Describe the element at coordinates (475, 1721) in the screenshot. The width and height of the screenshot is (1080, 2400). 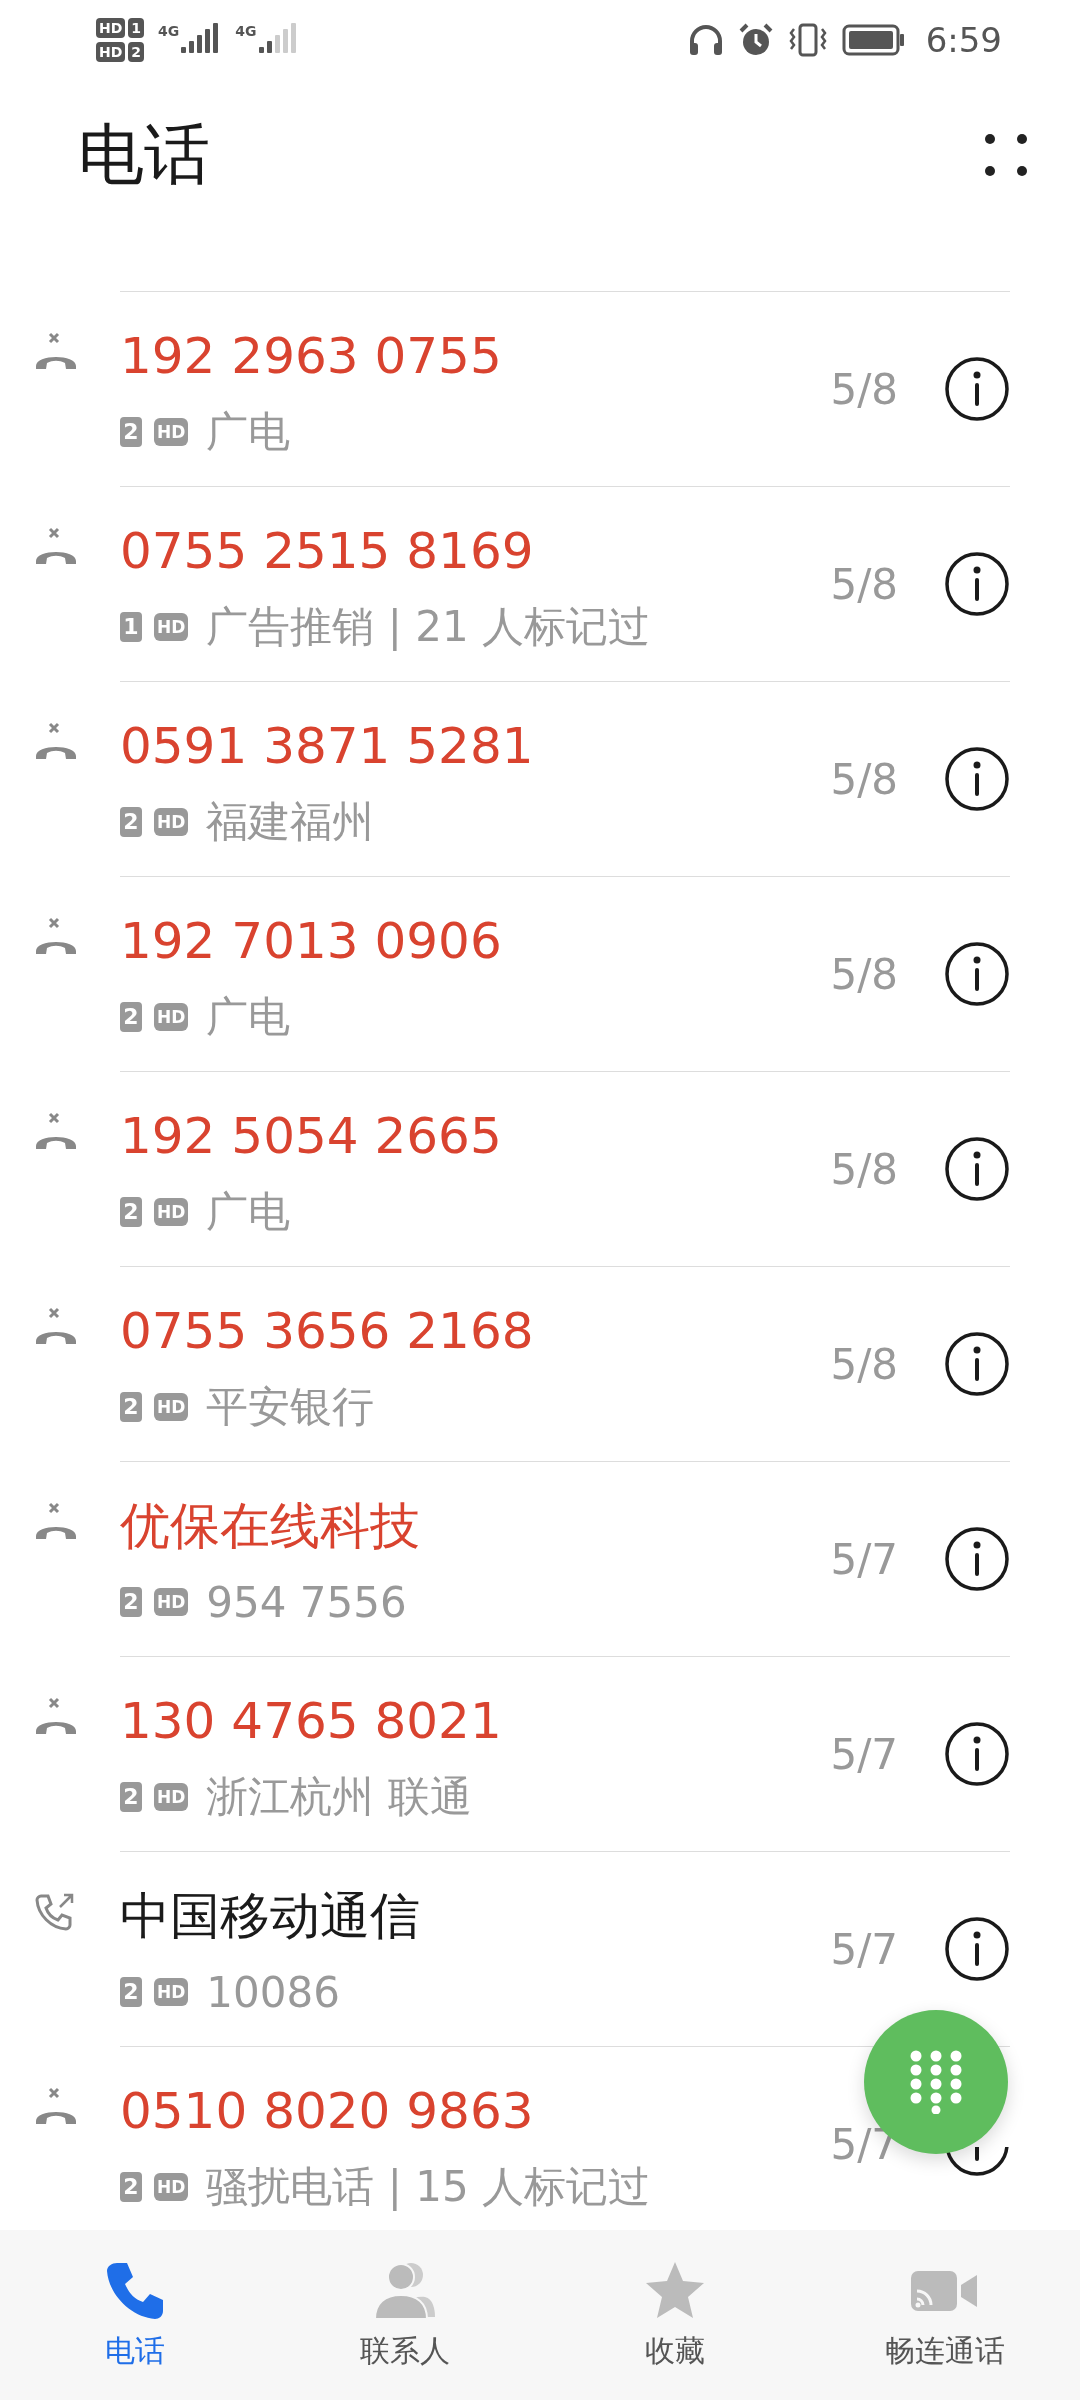
I see `caller-name: 130 4765 8021` at that location.